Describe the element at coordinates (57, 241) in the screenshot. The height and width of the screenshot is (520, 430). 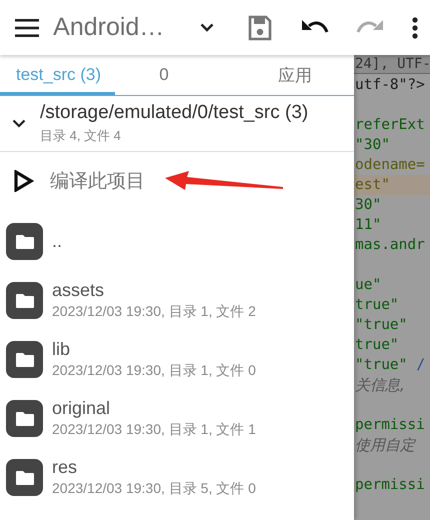
I see `file-name: ..` at that location.